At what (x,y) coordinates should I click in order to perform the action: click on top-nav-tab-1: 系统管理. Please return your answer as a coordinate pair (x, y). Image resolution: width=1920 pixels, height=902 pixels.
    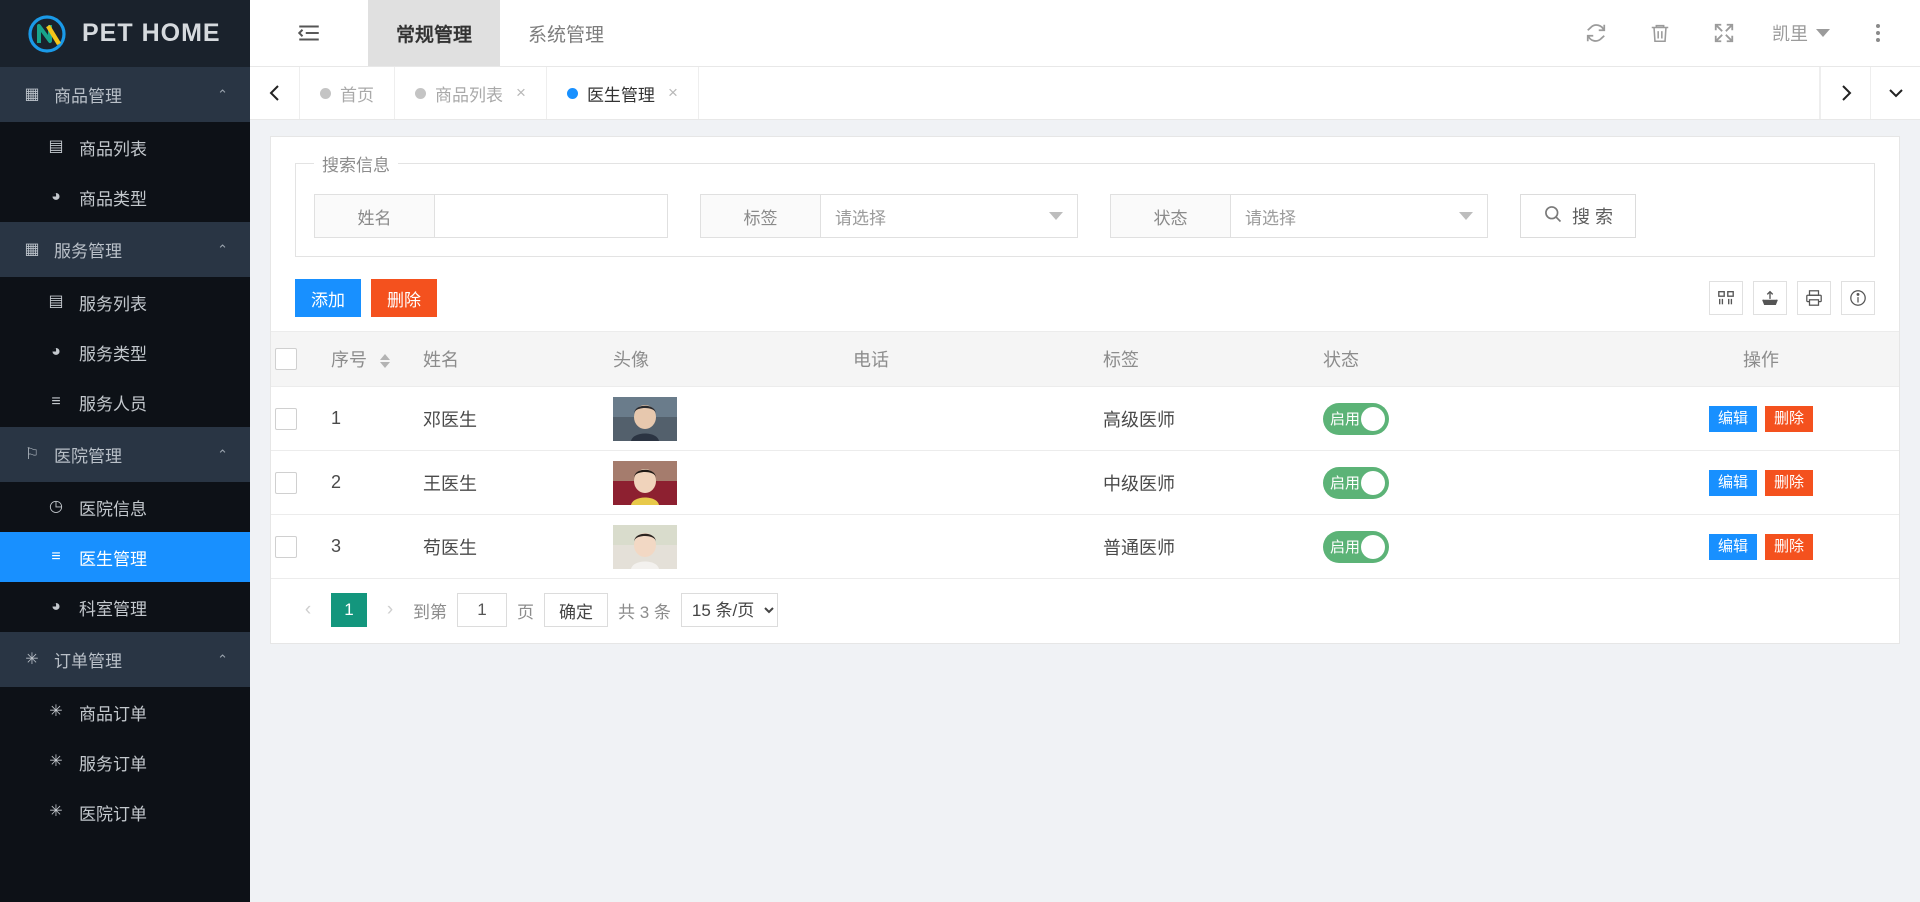
    Looking at the image, I should click on (566, 33).